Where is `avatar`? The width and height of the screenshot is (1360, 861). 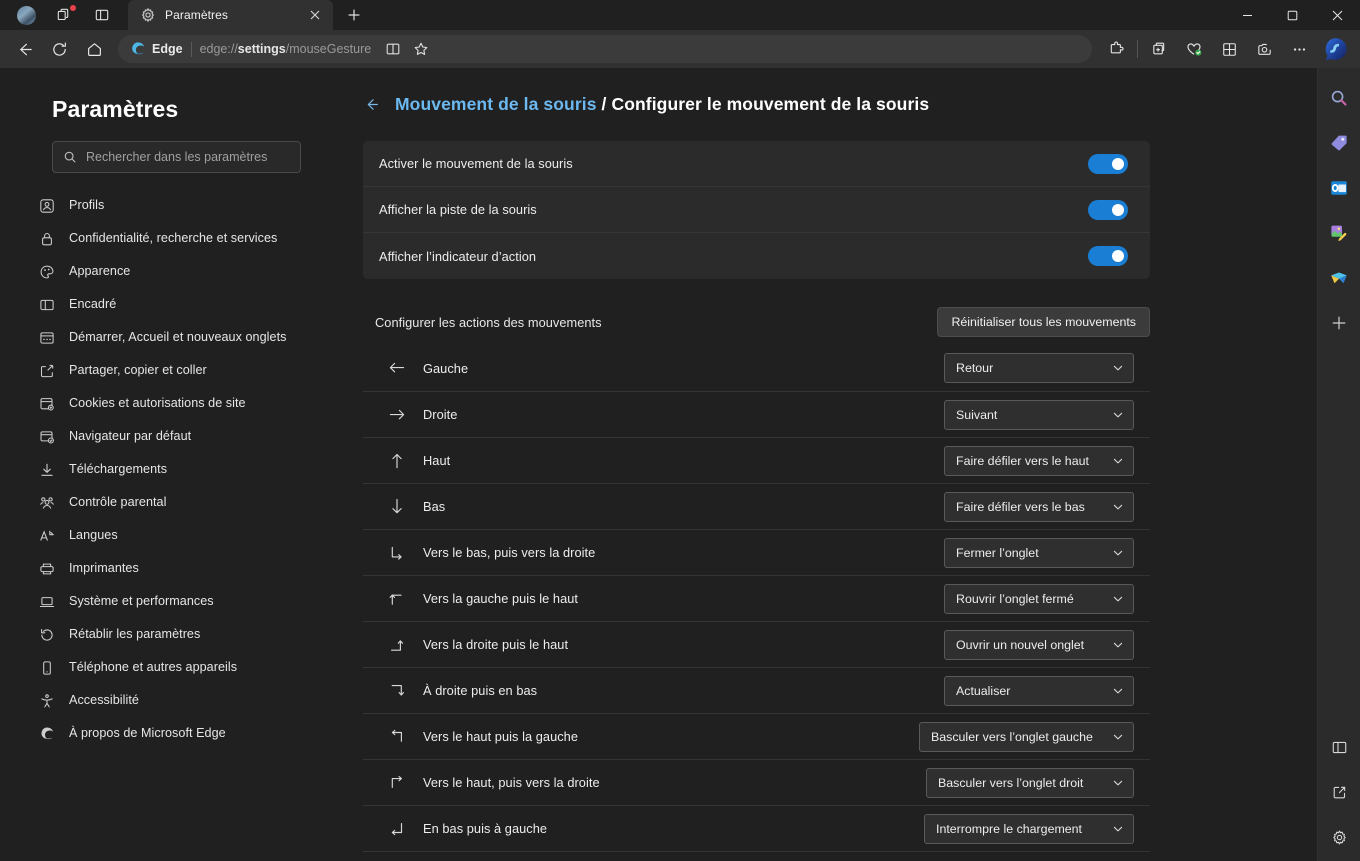 avatar is located at coordinates (26, 15).